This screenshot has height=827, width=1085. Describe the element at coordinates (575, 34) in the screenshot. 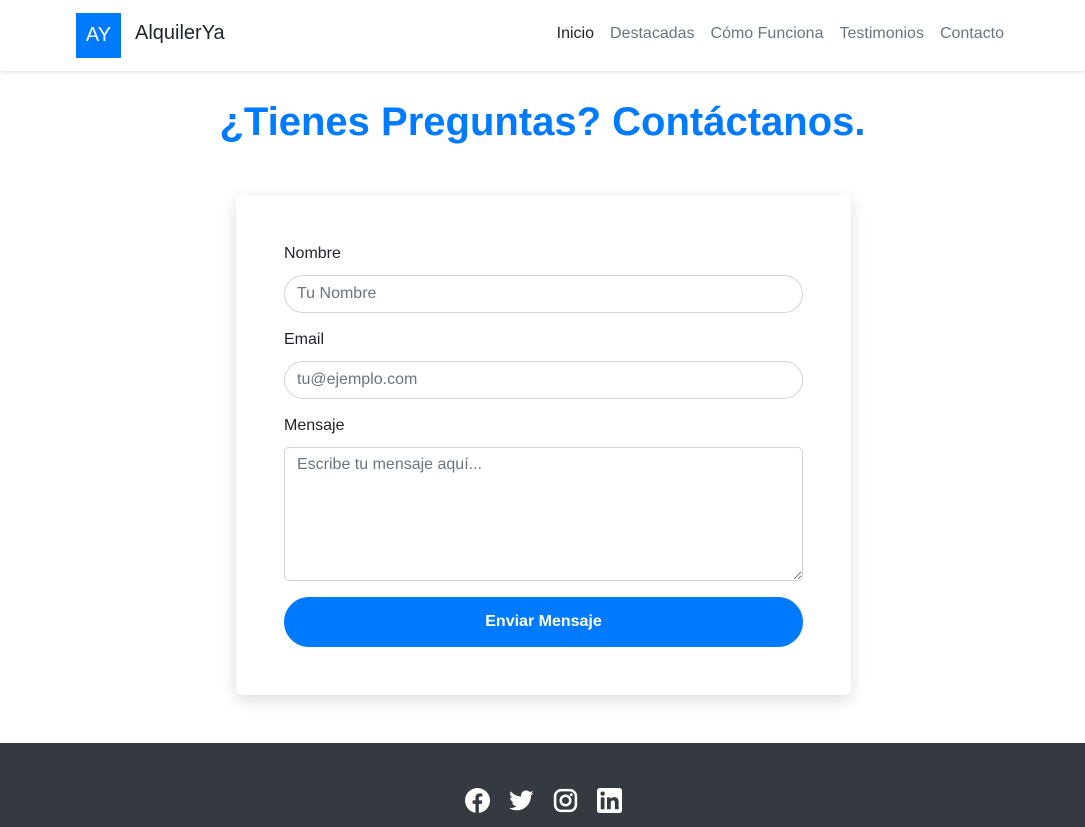

I see `nav-link-inicio: Inicio` at that location.